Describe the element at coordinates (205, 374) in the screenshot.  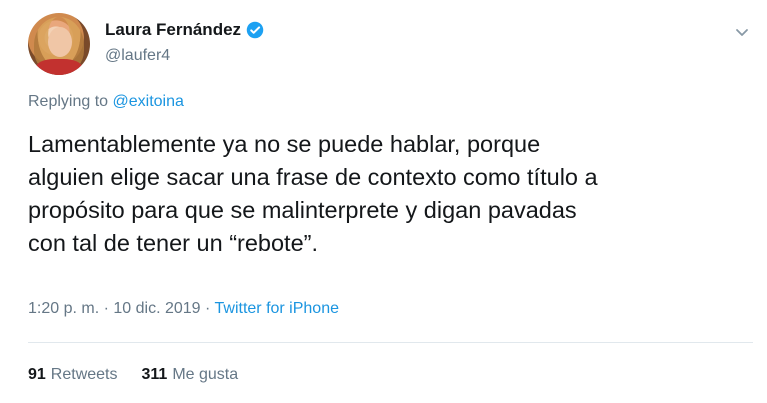
I see `likes-label: Me gusta` at that location.